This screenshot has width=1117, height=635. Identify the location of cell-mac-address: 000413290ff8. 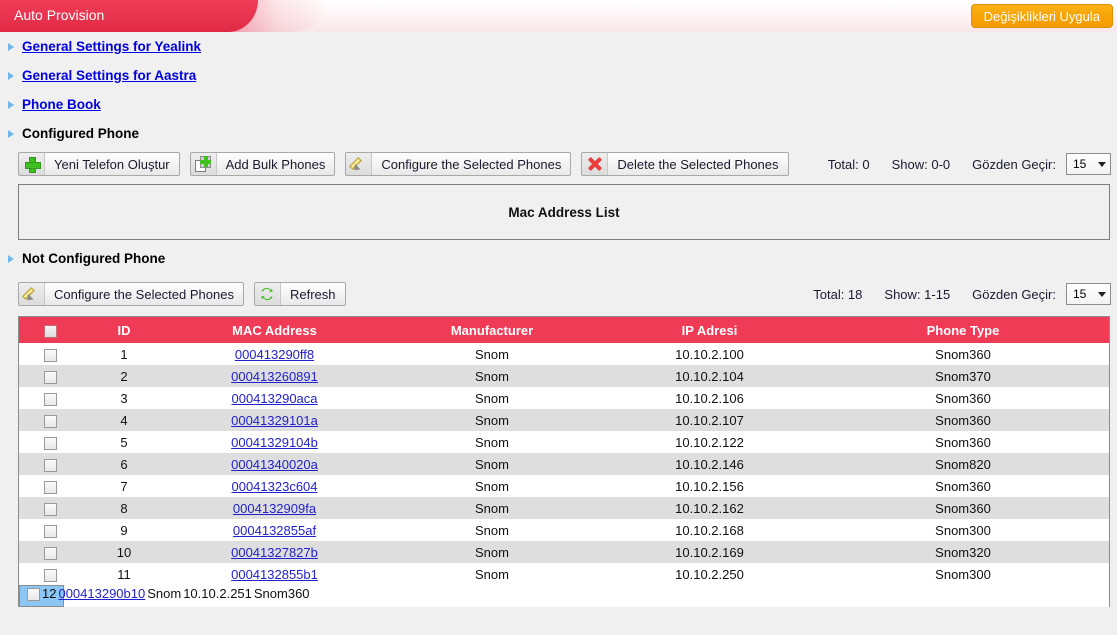
(274, 354).